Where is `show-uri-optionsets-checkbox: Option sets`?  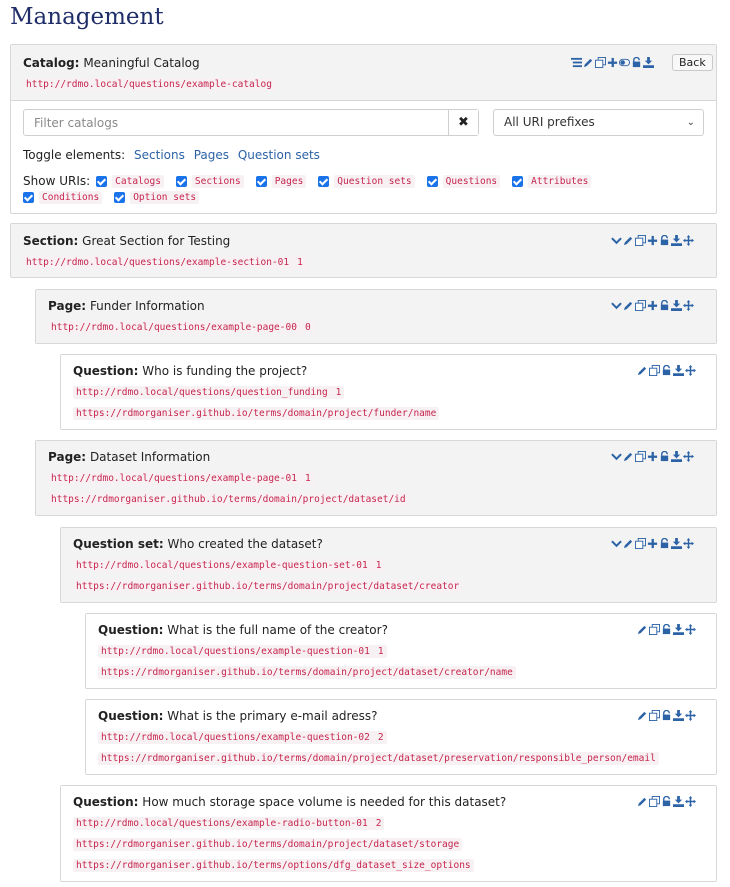
show-uri-optionsets-checkbox: Option sets is located at coordinates (157, 197).